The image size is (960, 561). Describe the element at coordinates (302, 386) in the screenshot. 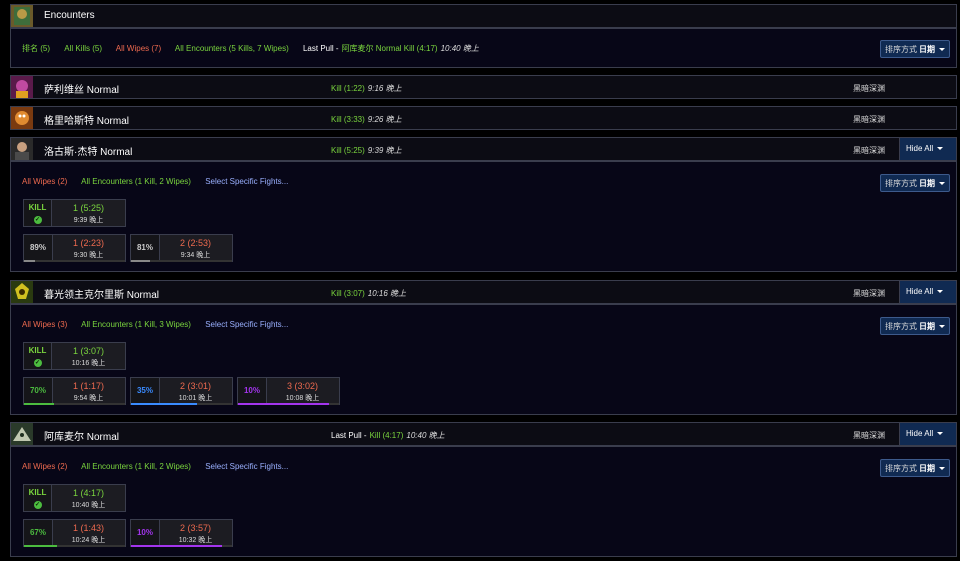

I see `fight-number: 3 (3:02)` at that location.